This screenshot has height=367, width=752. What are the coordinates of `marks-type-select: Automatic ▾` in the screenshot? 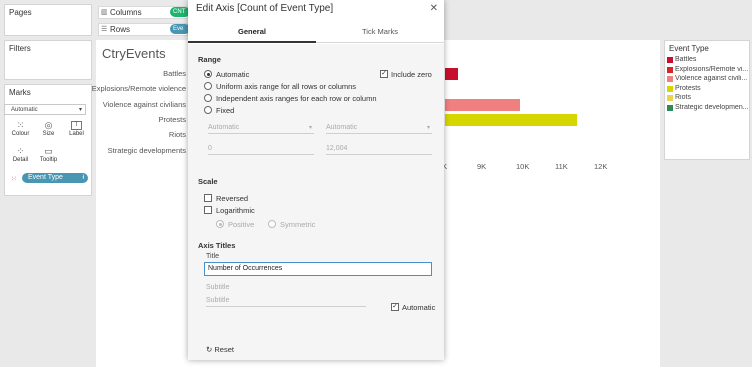 It's located at (45, 109).